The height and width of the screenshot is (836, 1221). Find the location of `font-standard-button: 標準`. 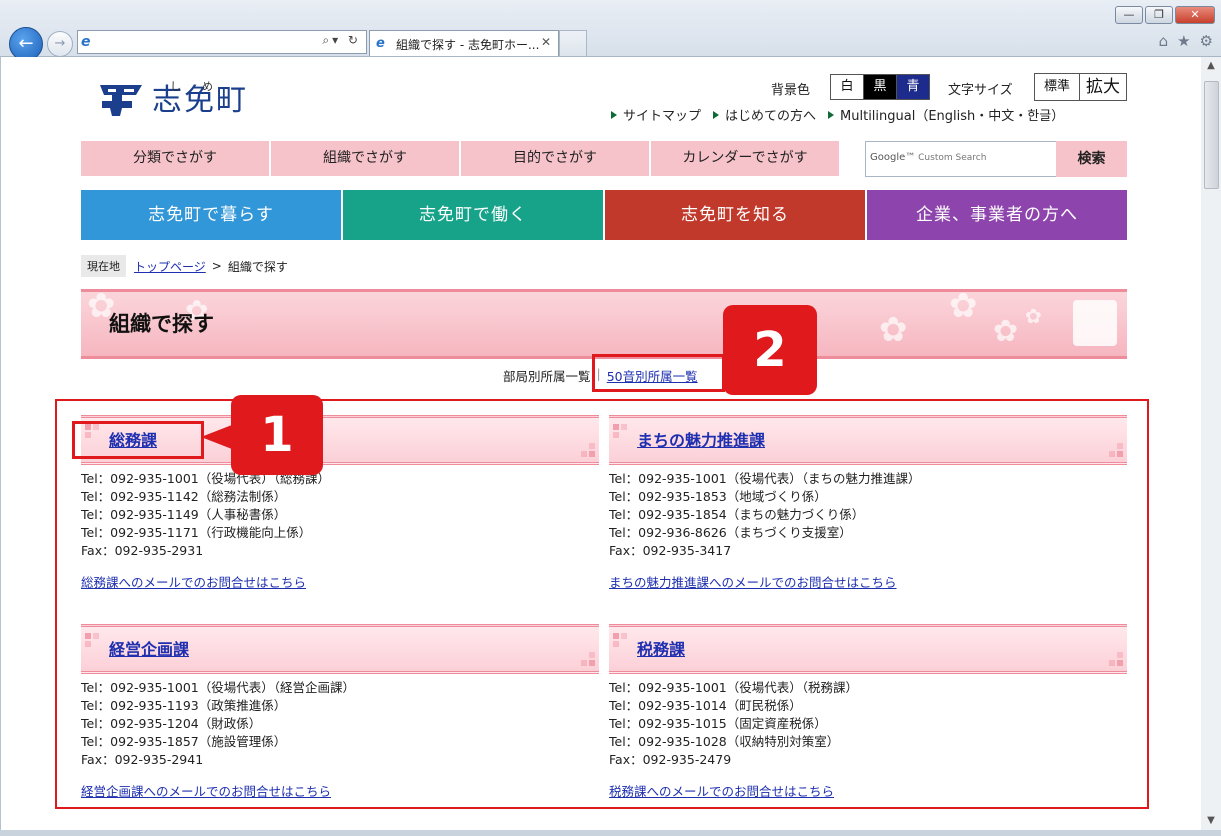

font-standard-button: 標準 is located at coordinates (1057, 87).